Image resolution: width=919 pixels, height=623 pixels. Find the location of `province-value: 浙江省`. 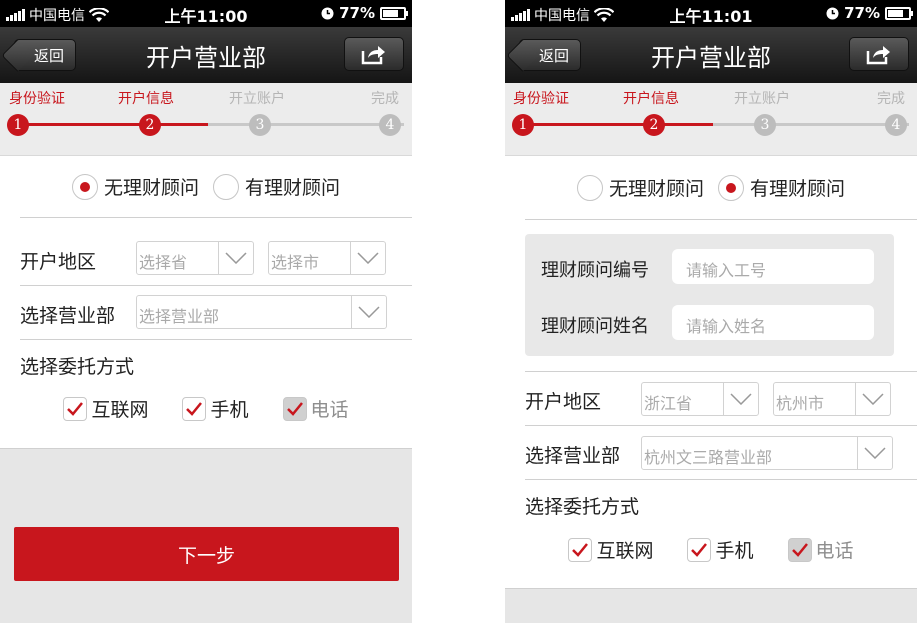

province-value: 浙江省 is located at coordinates (668, 403).